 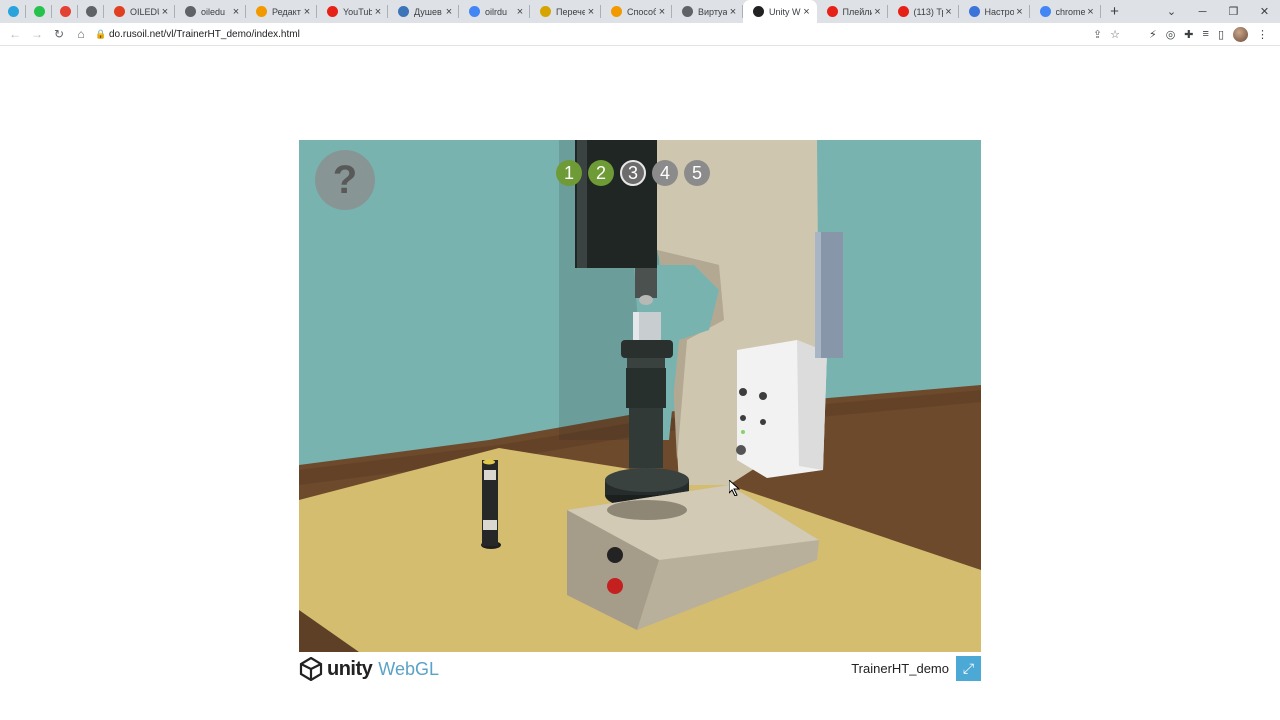 What do you see at coordinates (81, 34) in the screenshot?
I see `home-button: ⌂` at bounding box center [81, 34].